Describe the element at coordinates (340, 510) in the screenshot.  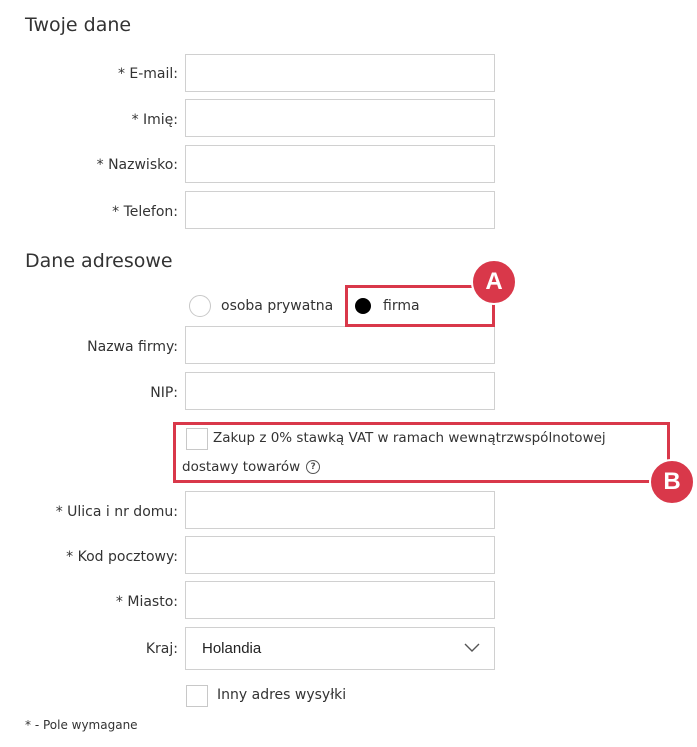
I see `street-field` at that location.